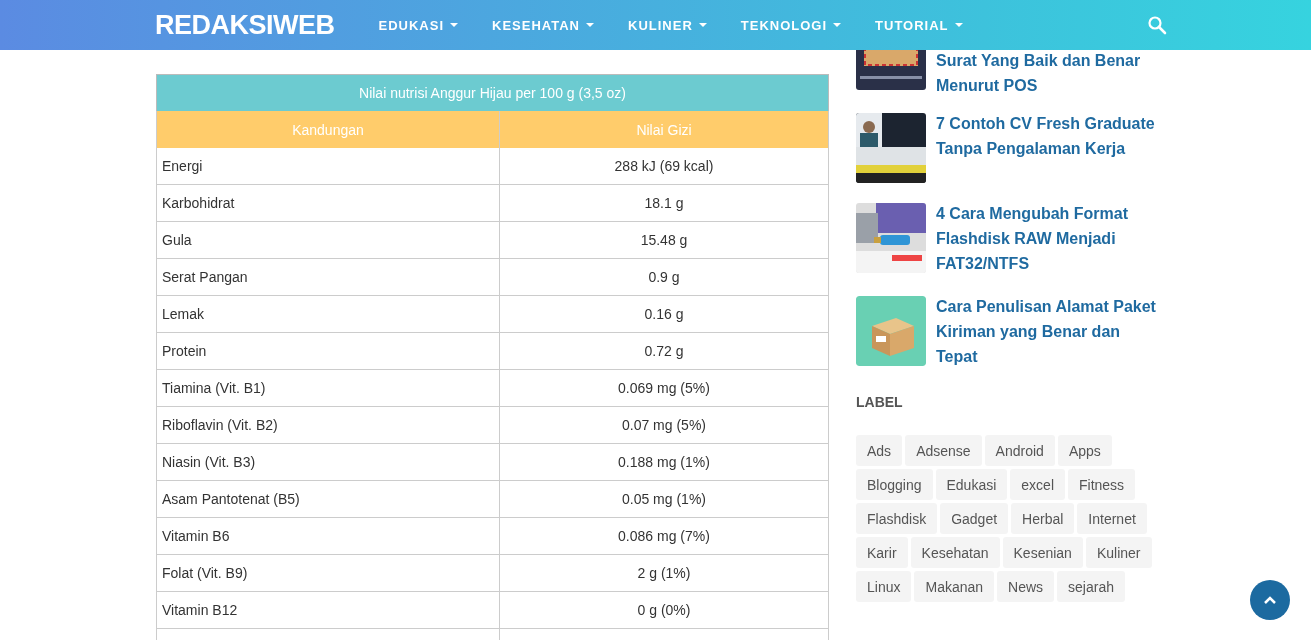 This screenshot has height=640, width=1311. Describe the element at coordinates (1046, 147) in the screenshot. I see `post-link: 7 Contoh CV Fresh Graduate Tanpa Pengalaman Kerja` at that location.